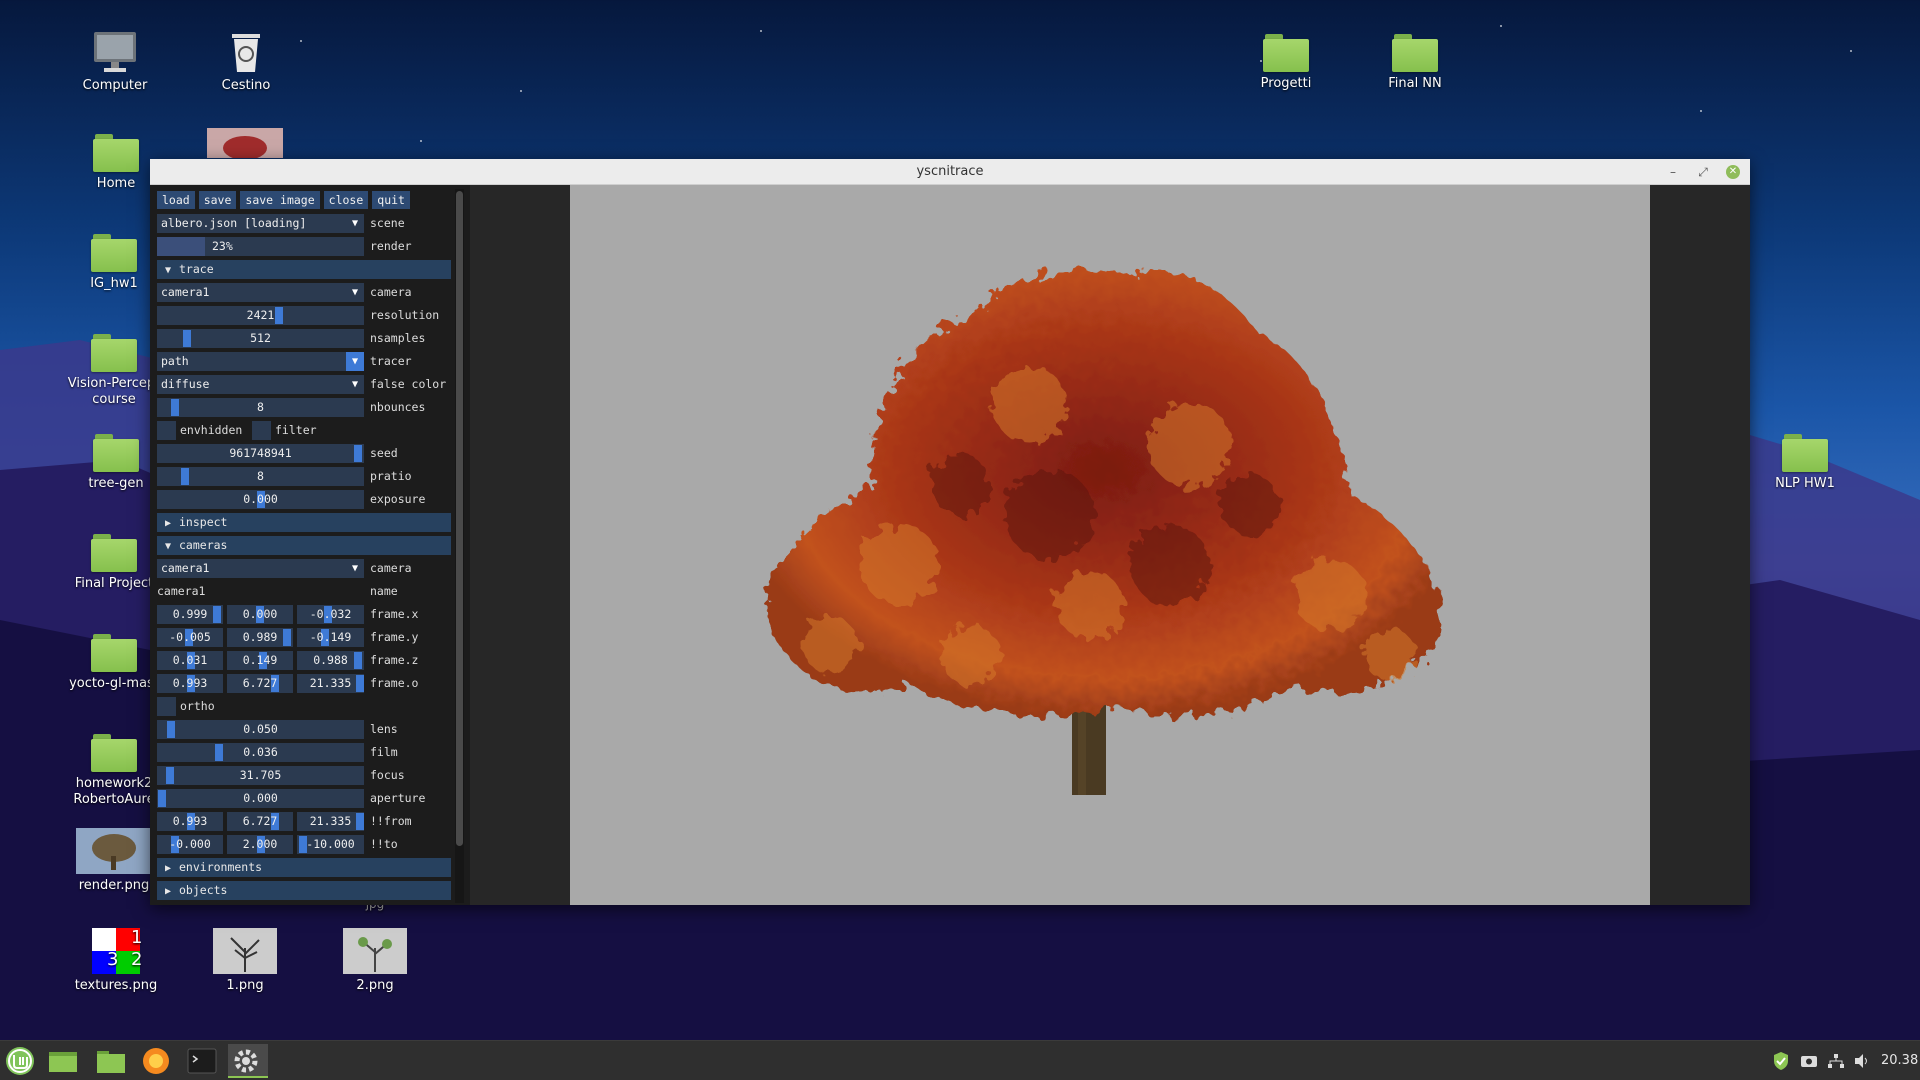 The image size is (1920, 1080). I want to click on desktop-file-textures: 1 3 2 textures.png, so click(116, 961).